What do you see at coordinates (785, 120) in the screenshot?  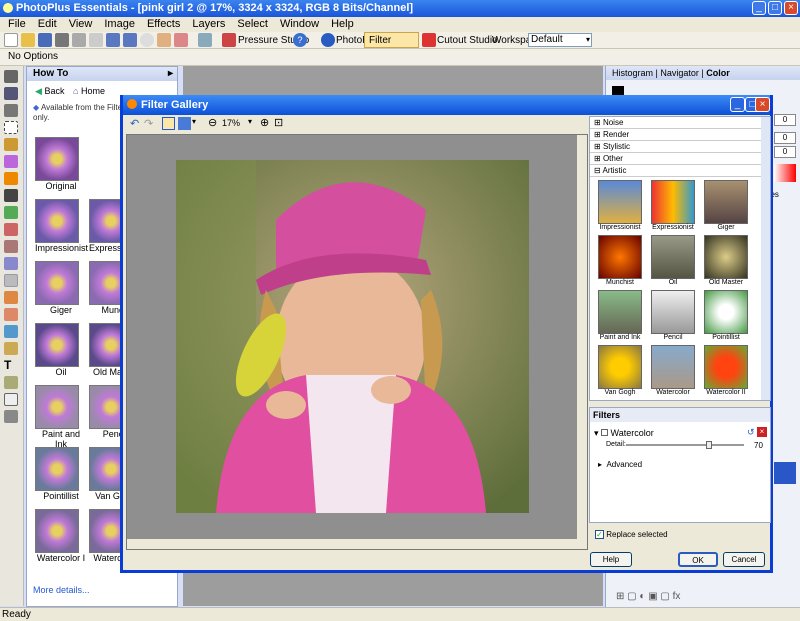 I see `color-value-r: 0` at bounding box center [785, 120].